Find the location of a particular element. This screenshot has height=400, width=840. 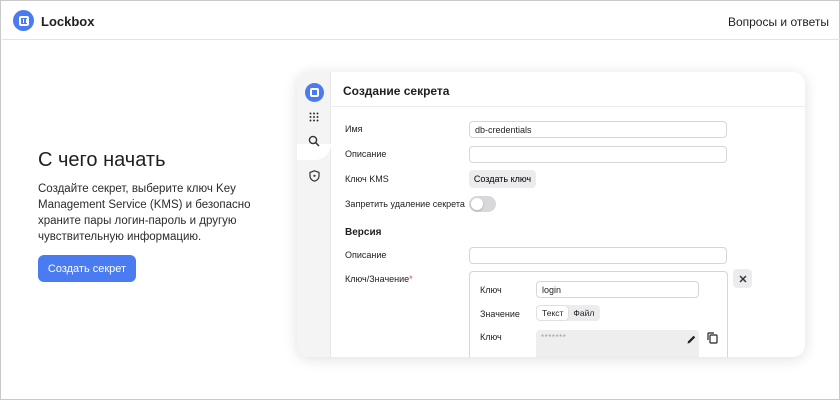

remove-entry-button is located at coordinates (742, 278).